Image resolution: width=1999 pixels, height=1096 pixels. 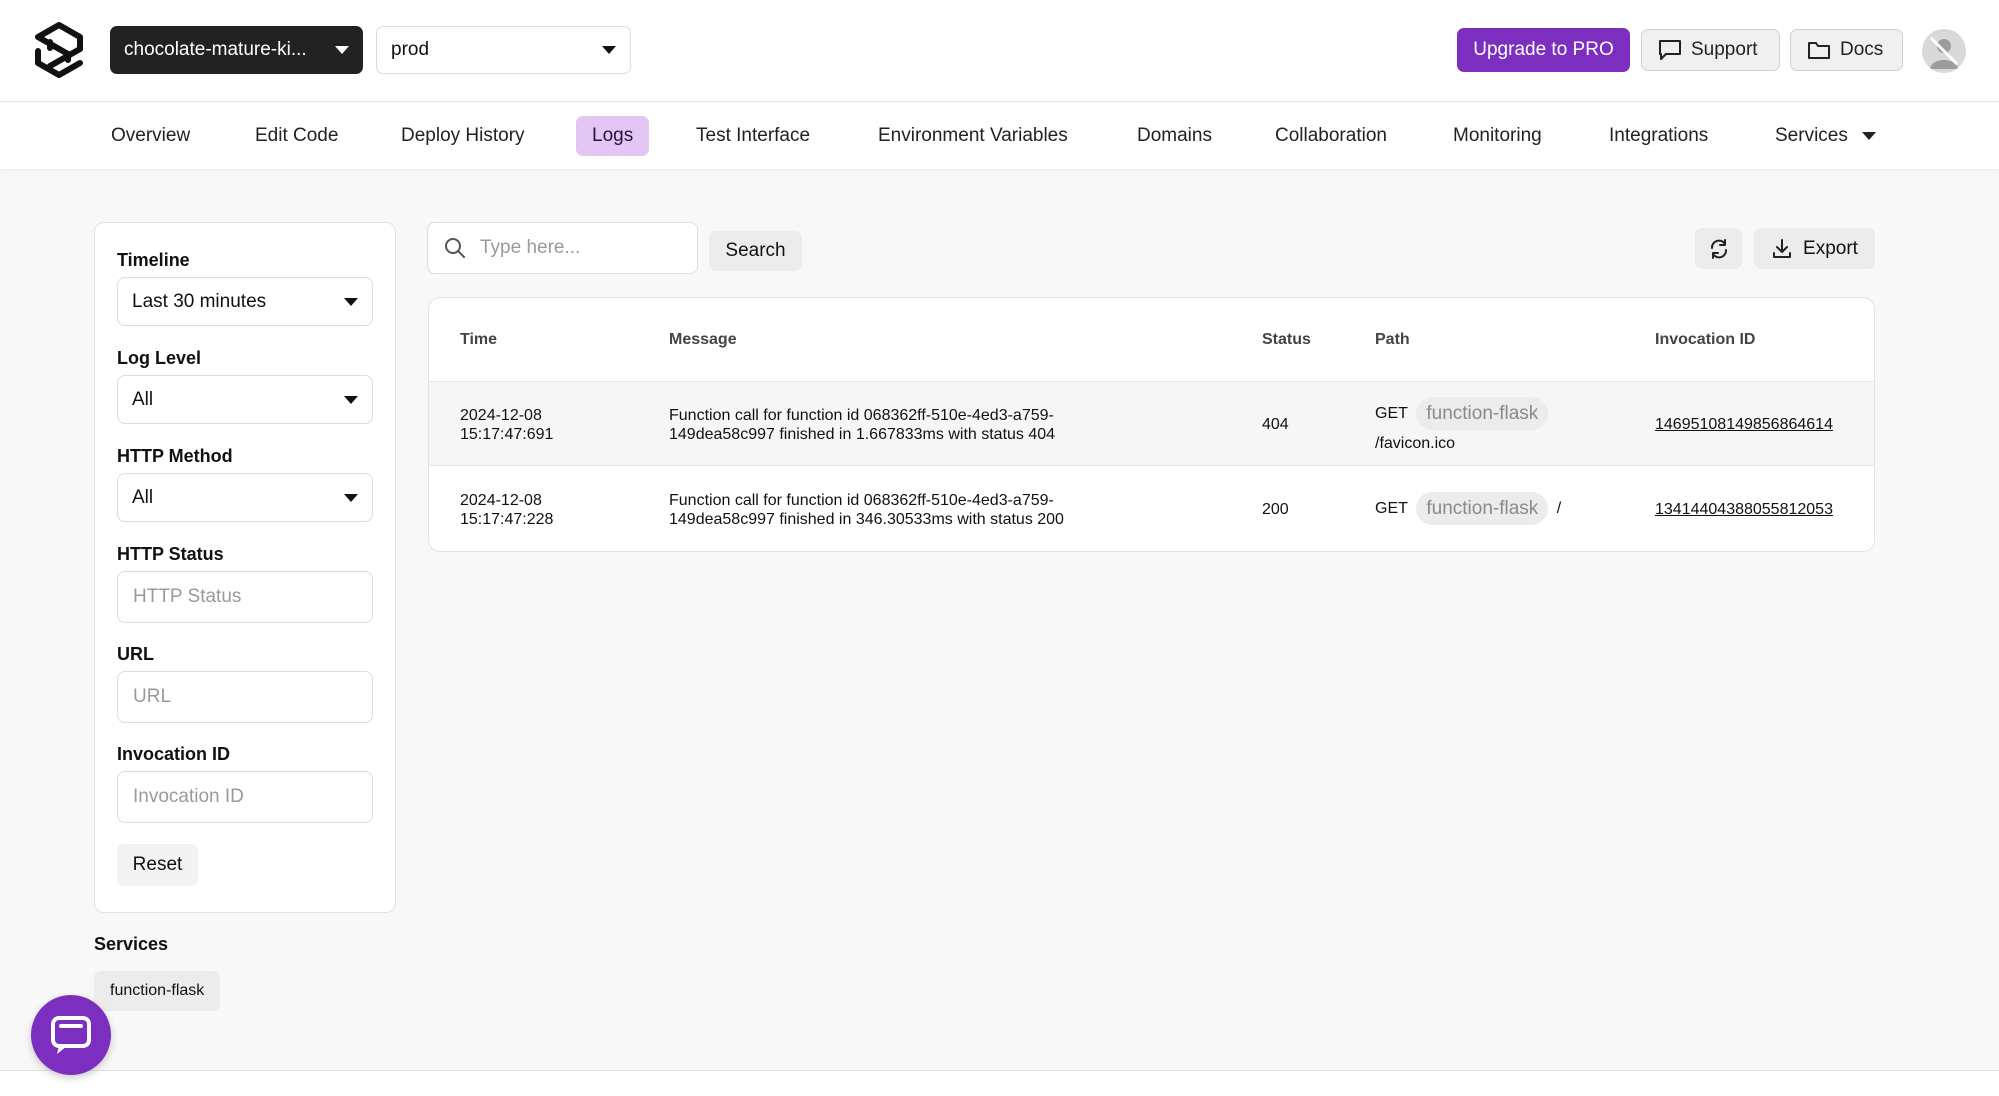 What do you see at coordinates (1275, 424) in the screenshot?
I see `log-status: 404` at bounding box center [1275, 424].